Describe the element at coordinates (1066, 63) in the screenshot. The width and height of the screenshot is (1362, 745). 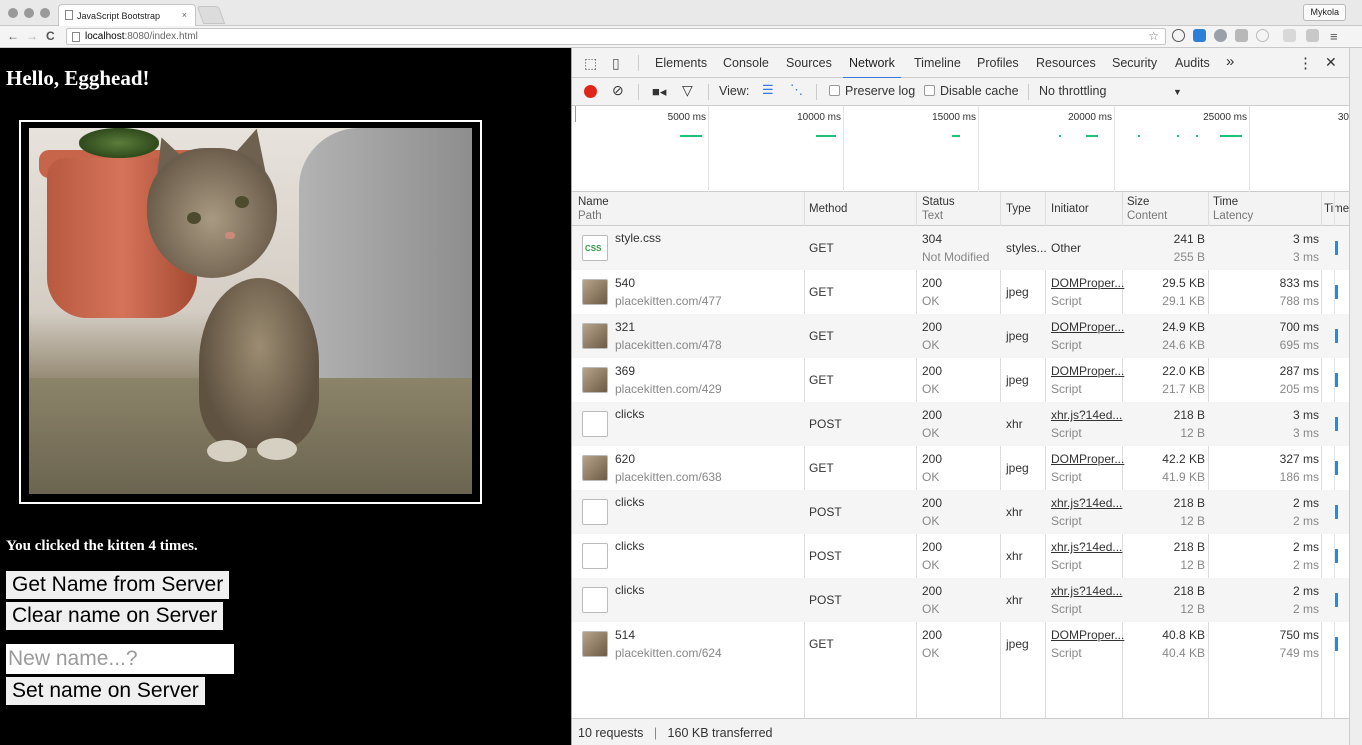
I see `tab-resources: Resources` at that location.